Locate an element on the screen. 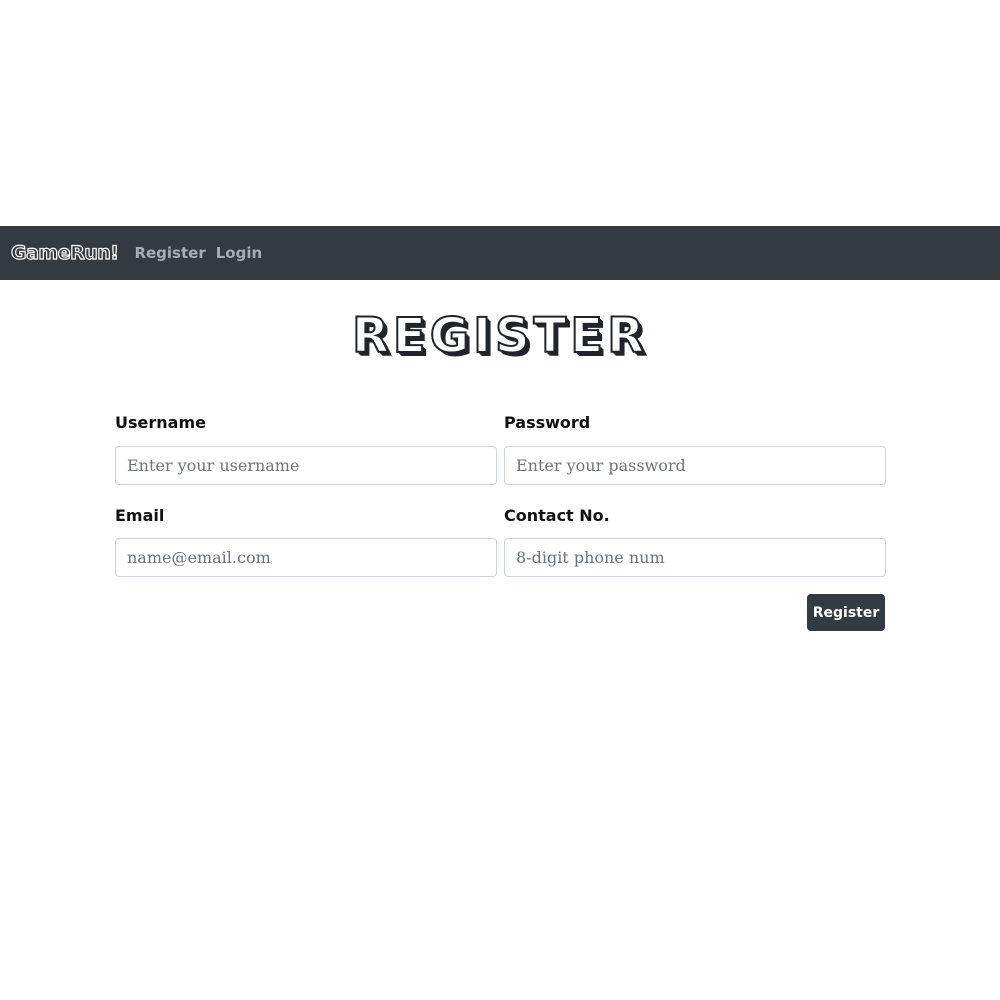 The height and width of the screenshot is (1000, 1000). username-input is located at coordinates (306, 465).